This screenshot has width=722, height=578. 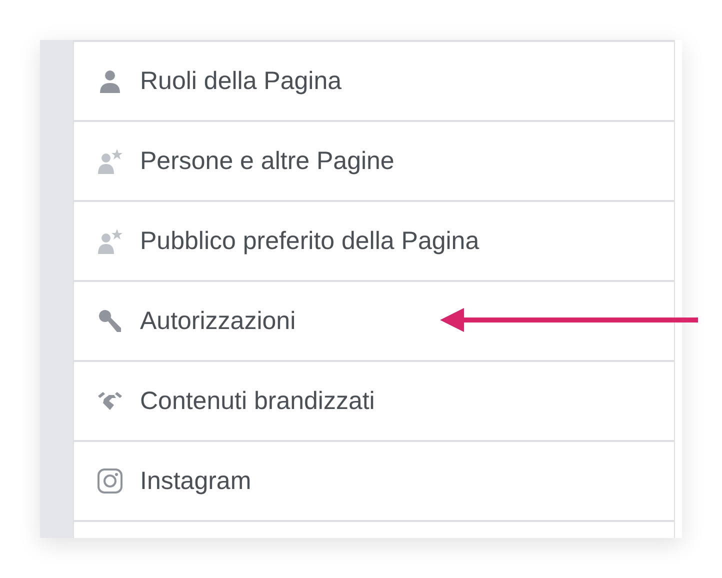 I want to click on menu-item-label: Contenuti brandizzati, so click(x=257, y=401).